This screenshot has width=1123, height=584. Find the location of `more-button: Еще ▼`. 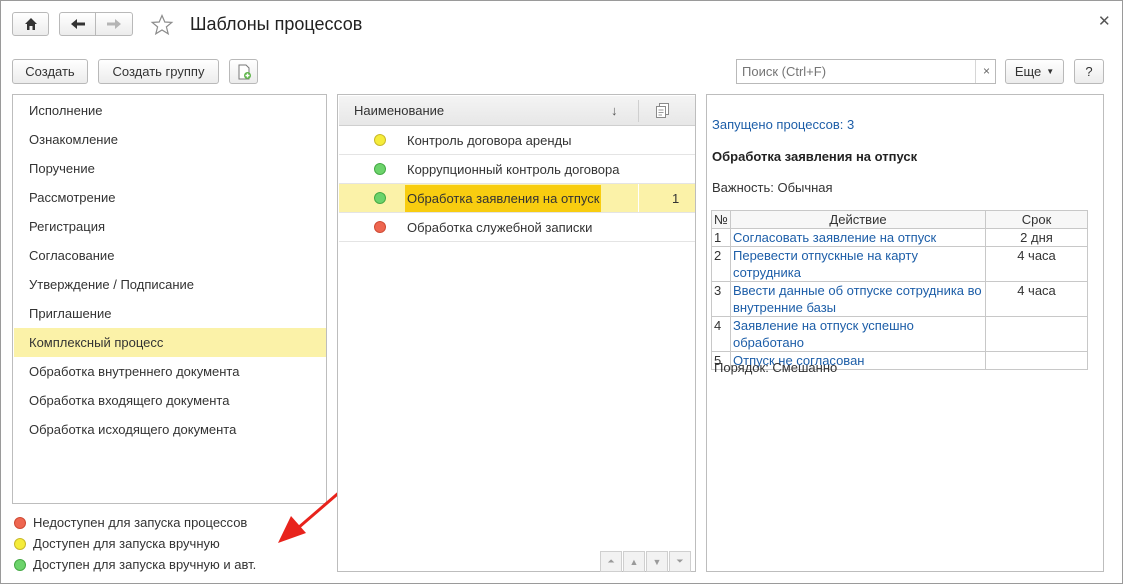

more-button: Еще ▼ is located at coordinates (1034, 71).